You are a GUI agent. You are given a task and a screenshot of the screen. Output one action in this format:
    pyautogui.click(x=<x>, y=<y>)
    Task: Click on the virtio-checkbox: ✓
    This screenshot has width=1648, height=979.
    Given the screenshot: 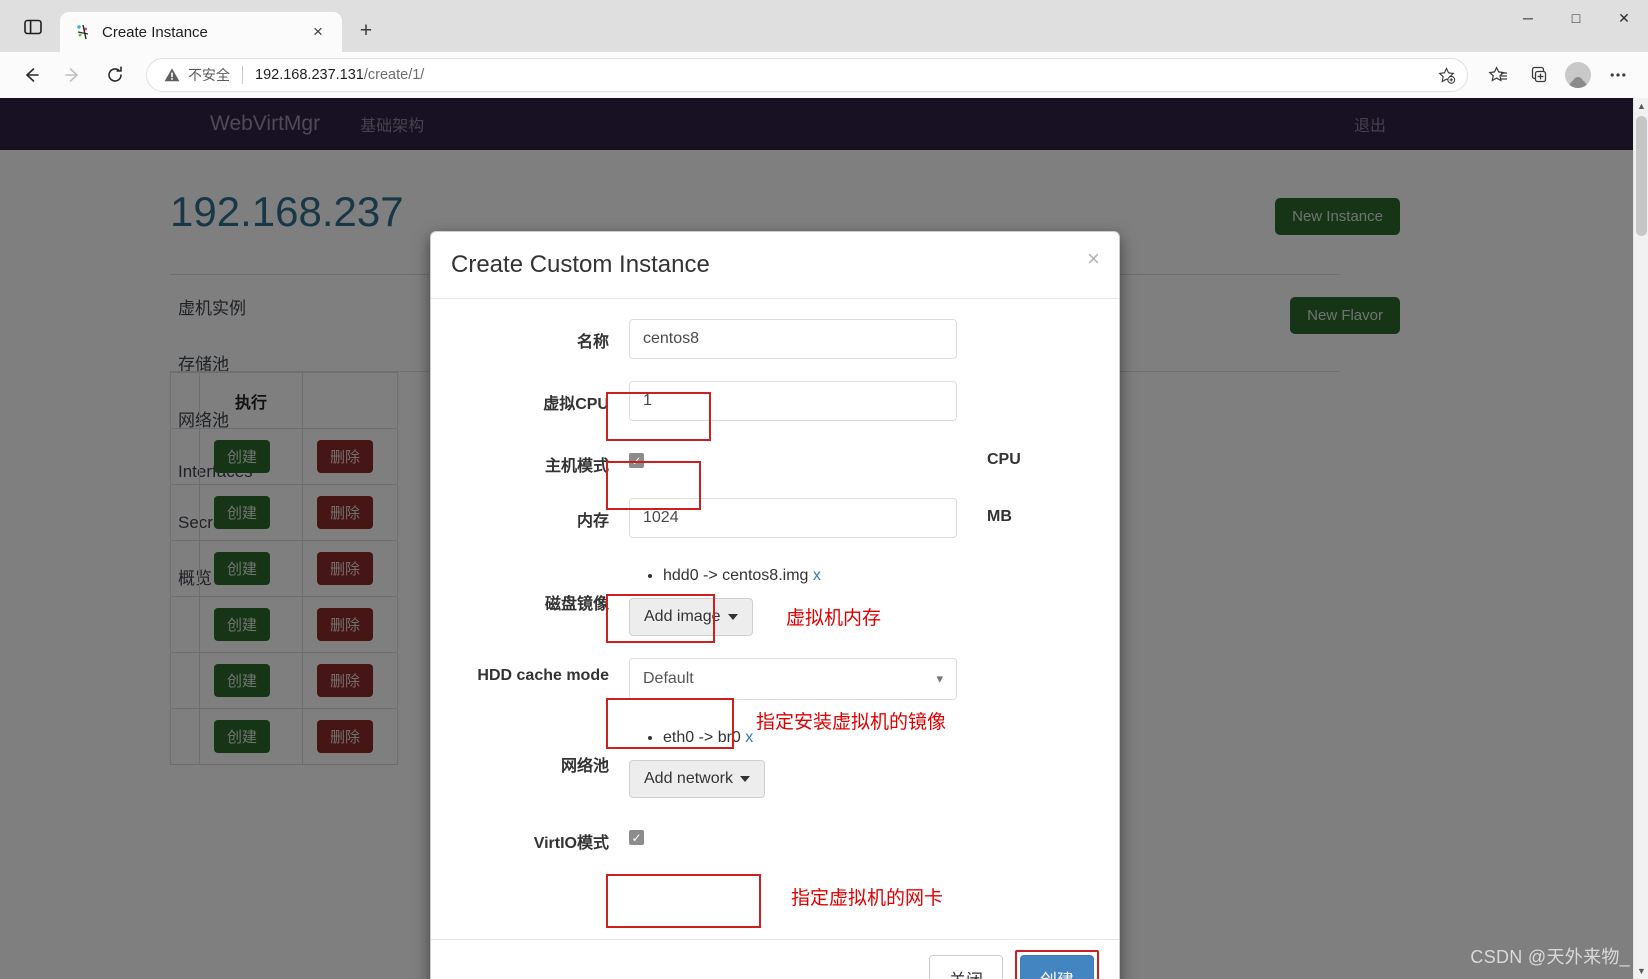 What is the action you would take?
    pyautogui.click(x=636, y=837)
    